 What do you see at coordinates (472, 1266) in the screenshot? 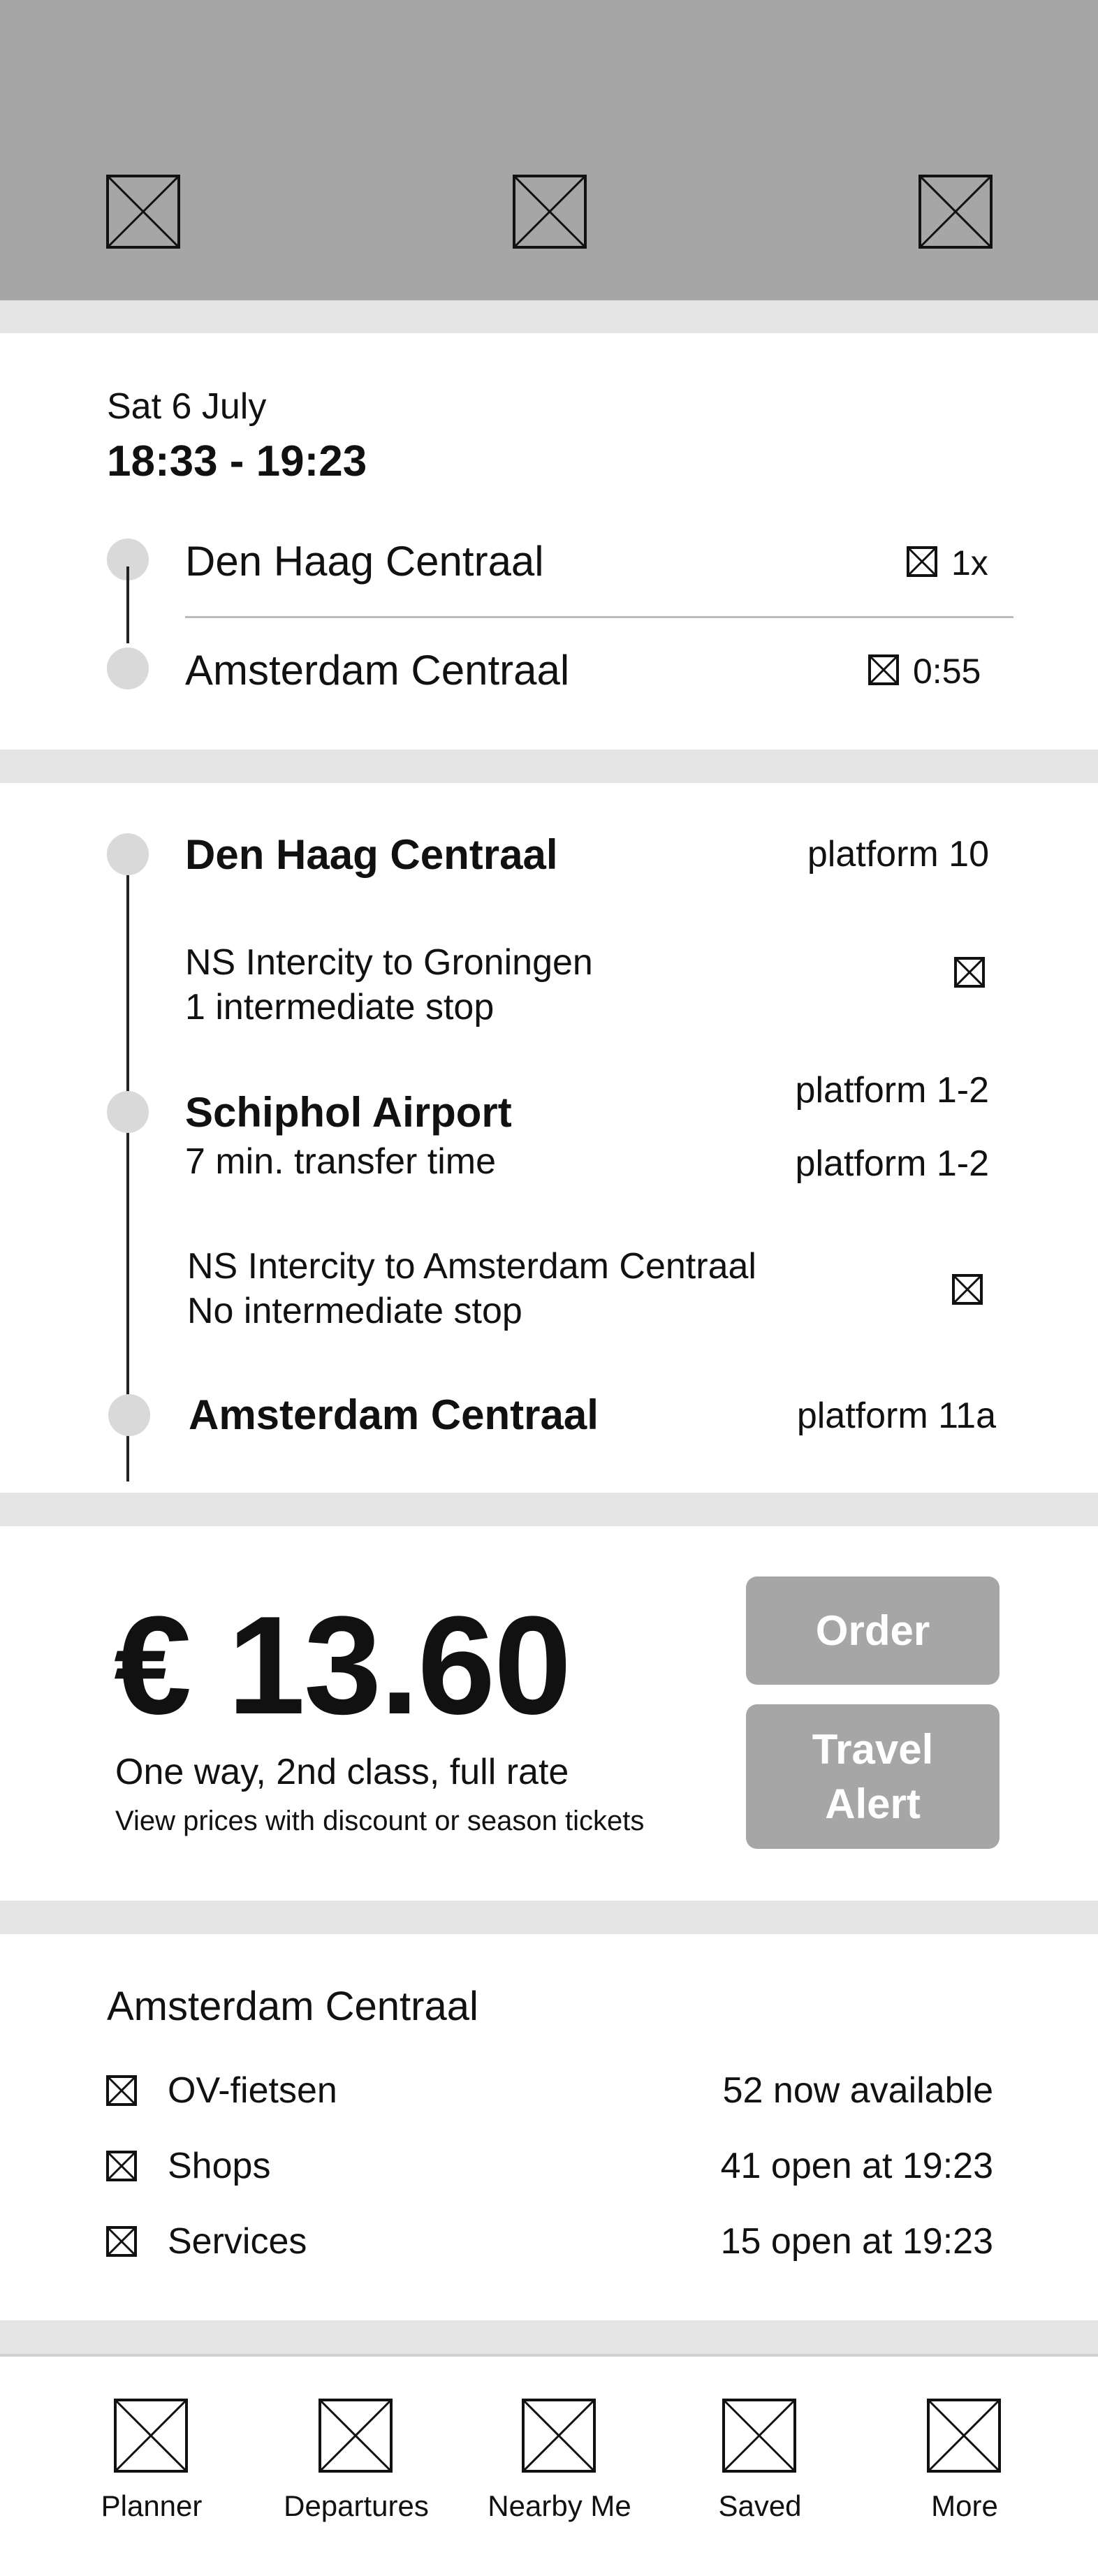
I see `leg-service: NS Intercity to Amsterdam Centraal` at bounding box center [472, 1266].